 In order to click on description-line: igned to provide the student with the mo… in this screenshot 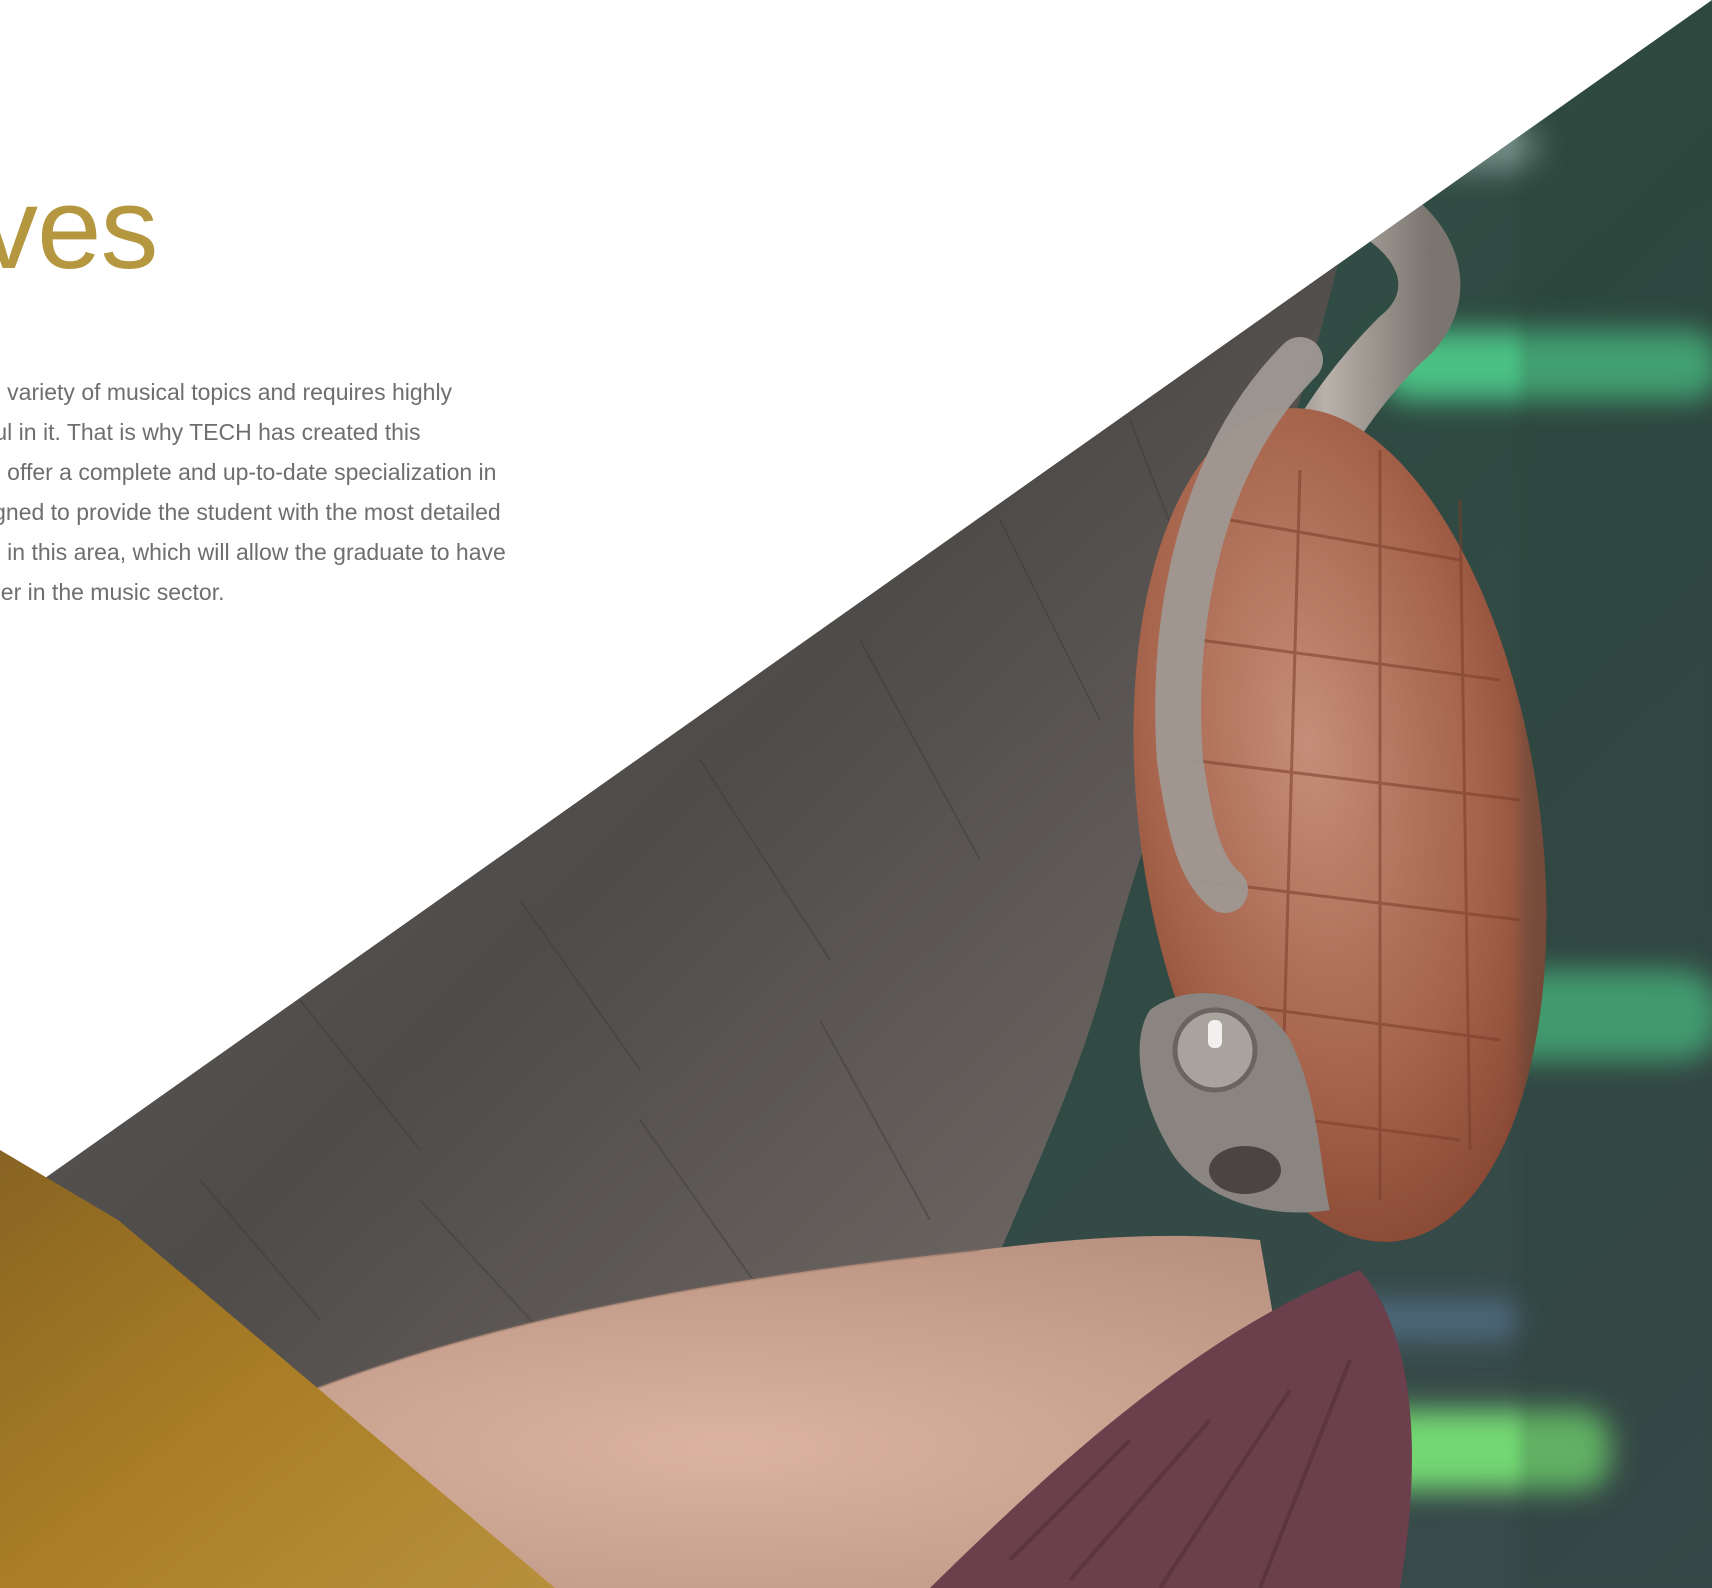, I will do `click(250, 512)`.